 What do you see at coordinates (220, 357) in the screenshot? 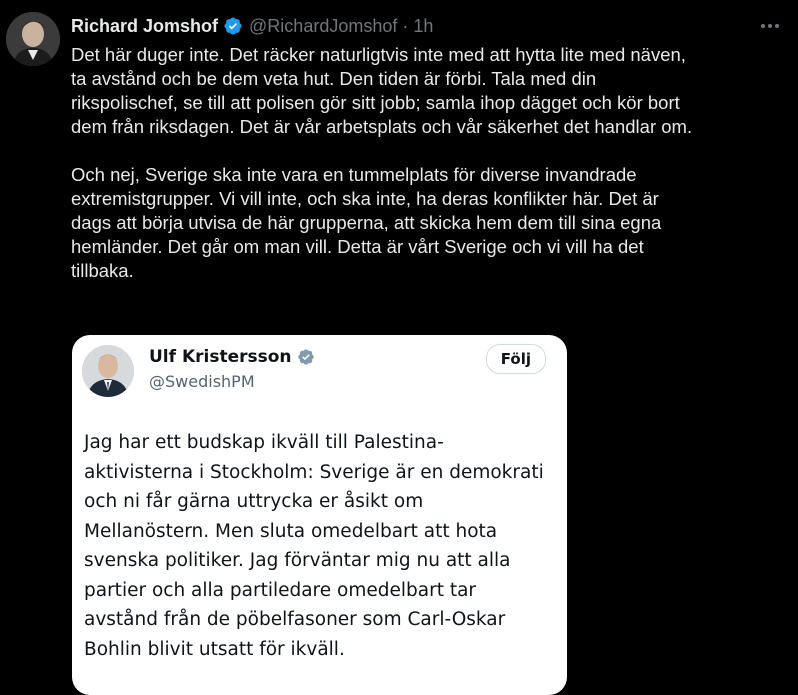
I see `quoted-author-name: Ulf Kristersson` at bounding box center [220, 357].